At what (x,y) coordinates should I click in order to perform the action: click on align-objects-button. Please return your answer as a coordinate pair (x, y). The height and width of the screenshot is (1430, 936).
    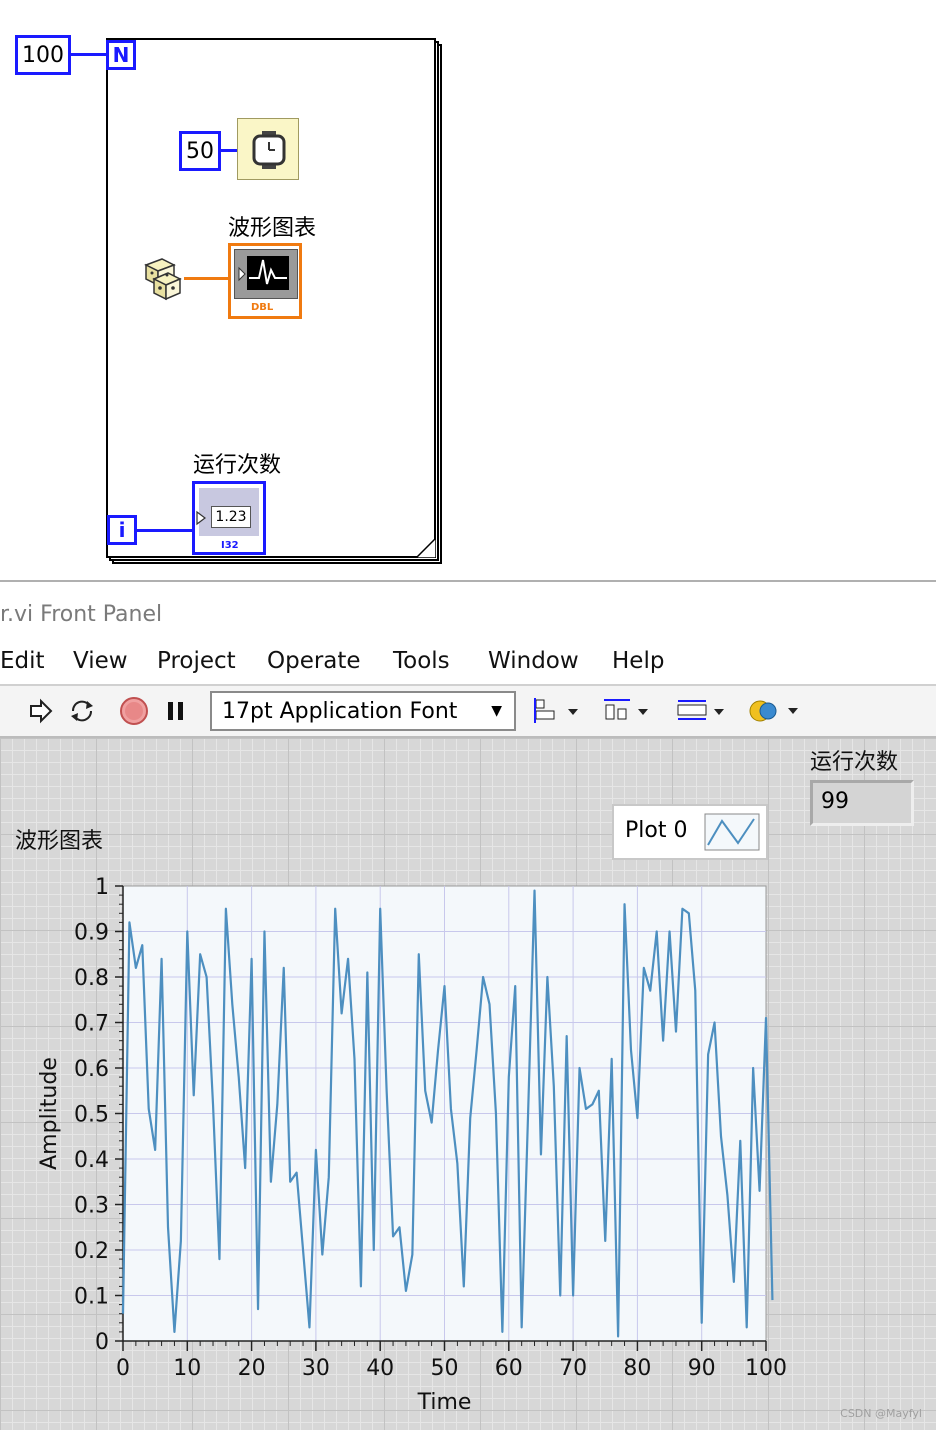
    Looking at the image, I should click on (557, 711).